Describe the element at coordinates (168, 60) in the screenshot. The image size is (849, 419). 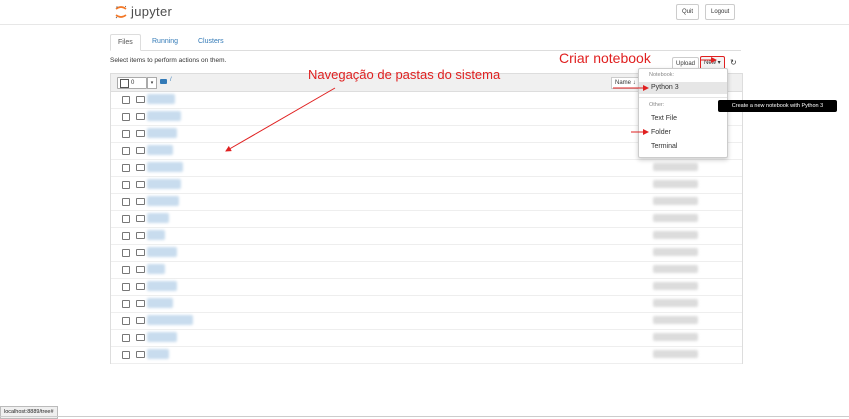
I see `select-message: Select items to perform actions on them.` at that location.